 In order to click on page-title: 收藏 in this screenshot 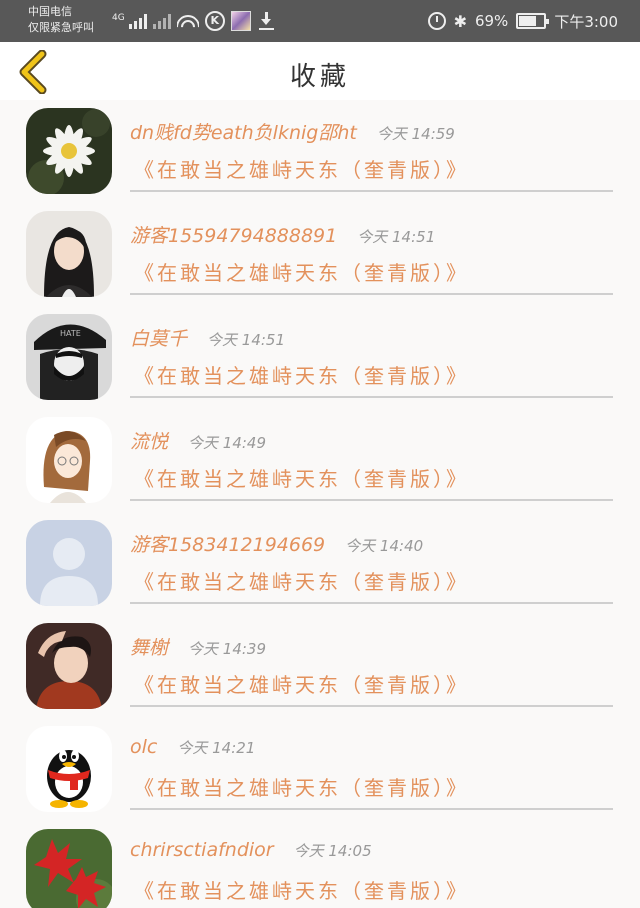, I will do `click(319, 77)`.